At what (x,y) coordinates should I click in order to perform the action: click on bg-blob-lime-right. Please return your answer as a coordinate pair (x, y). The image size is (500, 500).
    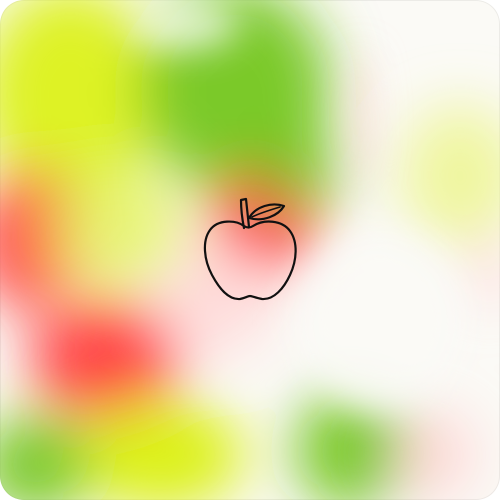
    Looking at the image, I should click on (450, 175).